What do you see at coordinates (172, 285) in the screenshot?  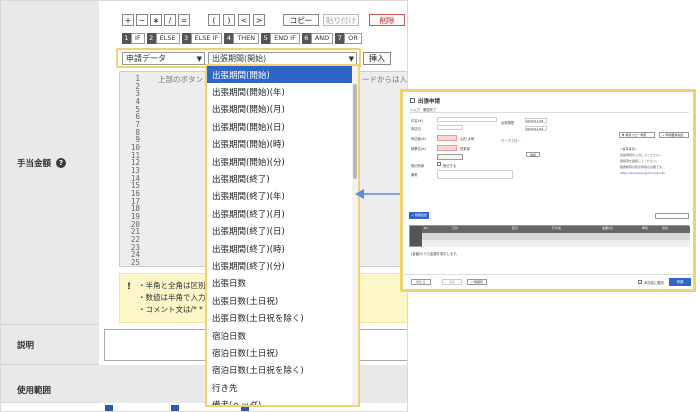 I see `note-line: ・半角と全角は区別` at bounding box center [172, 285].